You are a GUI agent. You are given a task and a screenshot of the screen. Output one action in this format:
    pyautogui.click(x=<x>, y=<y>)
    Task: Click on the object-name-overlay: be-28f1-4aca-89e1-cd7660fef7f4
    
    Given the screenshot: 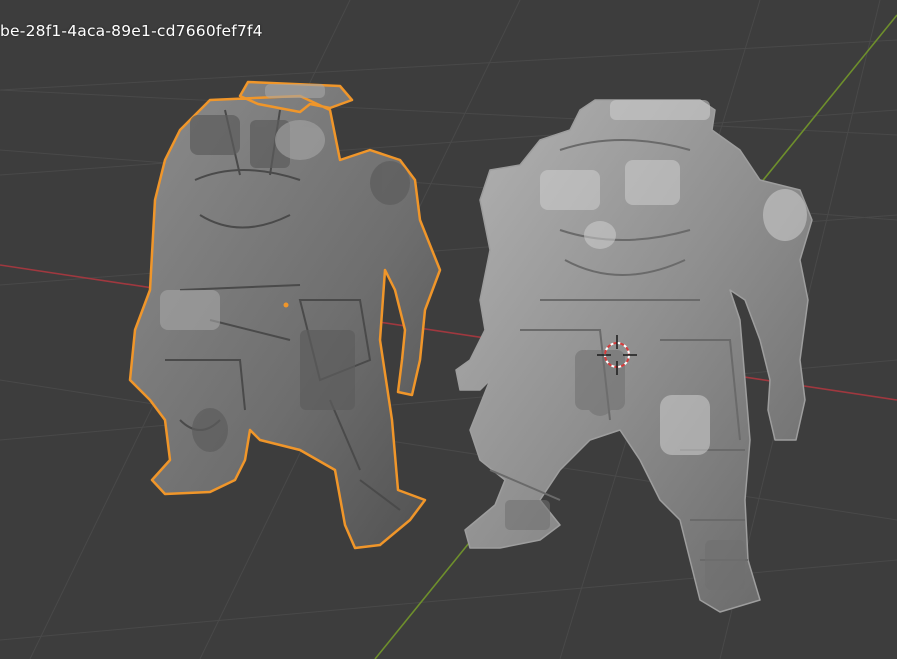 What is the action you would take?
    pyautogui.click(x=131, y=31)
    